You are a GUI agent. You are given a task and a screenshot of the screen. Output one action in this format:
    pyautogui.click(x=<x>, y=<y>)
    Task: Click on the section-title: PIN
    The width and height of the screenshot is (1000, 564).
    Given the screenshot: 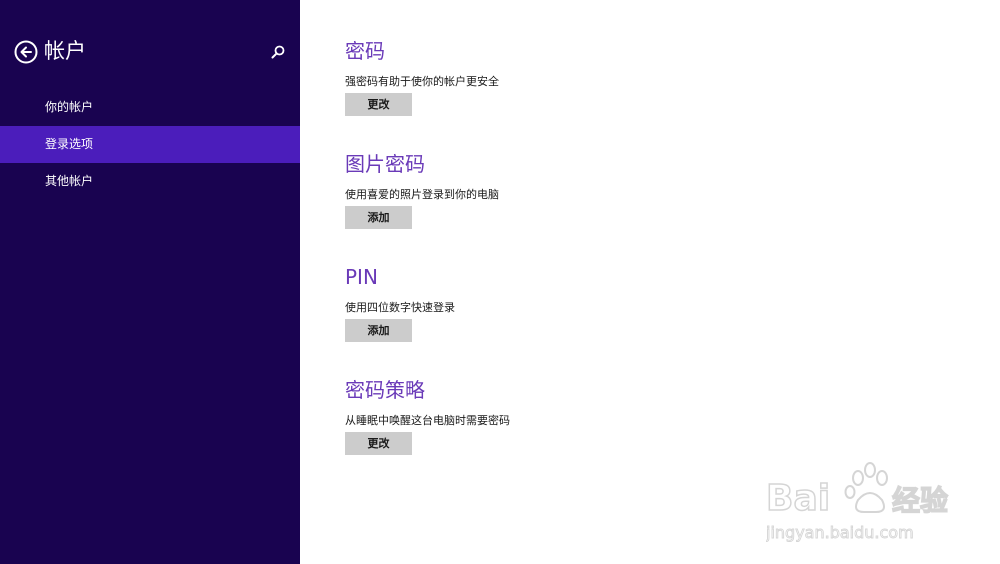 What is the action you would take?
    pyautogui.click(x=361, y=277)
    